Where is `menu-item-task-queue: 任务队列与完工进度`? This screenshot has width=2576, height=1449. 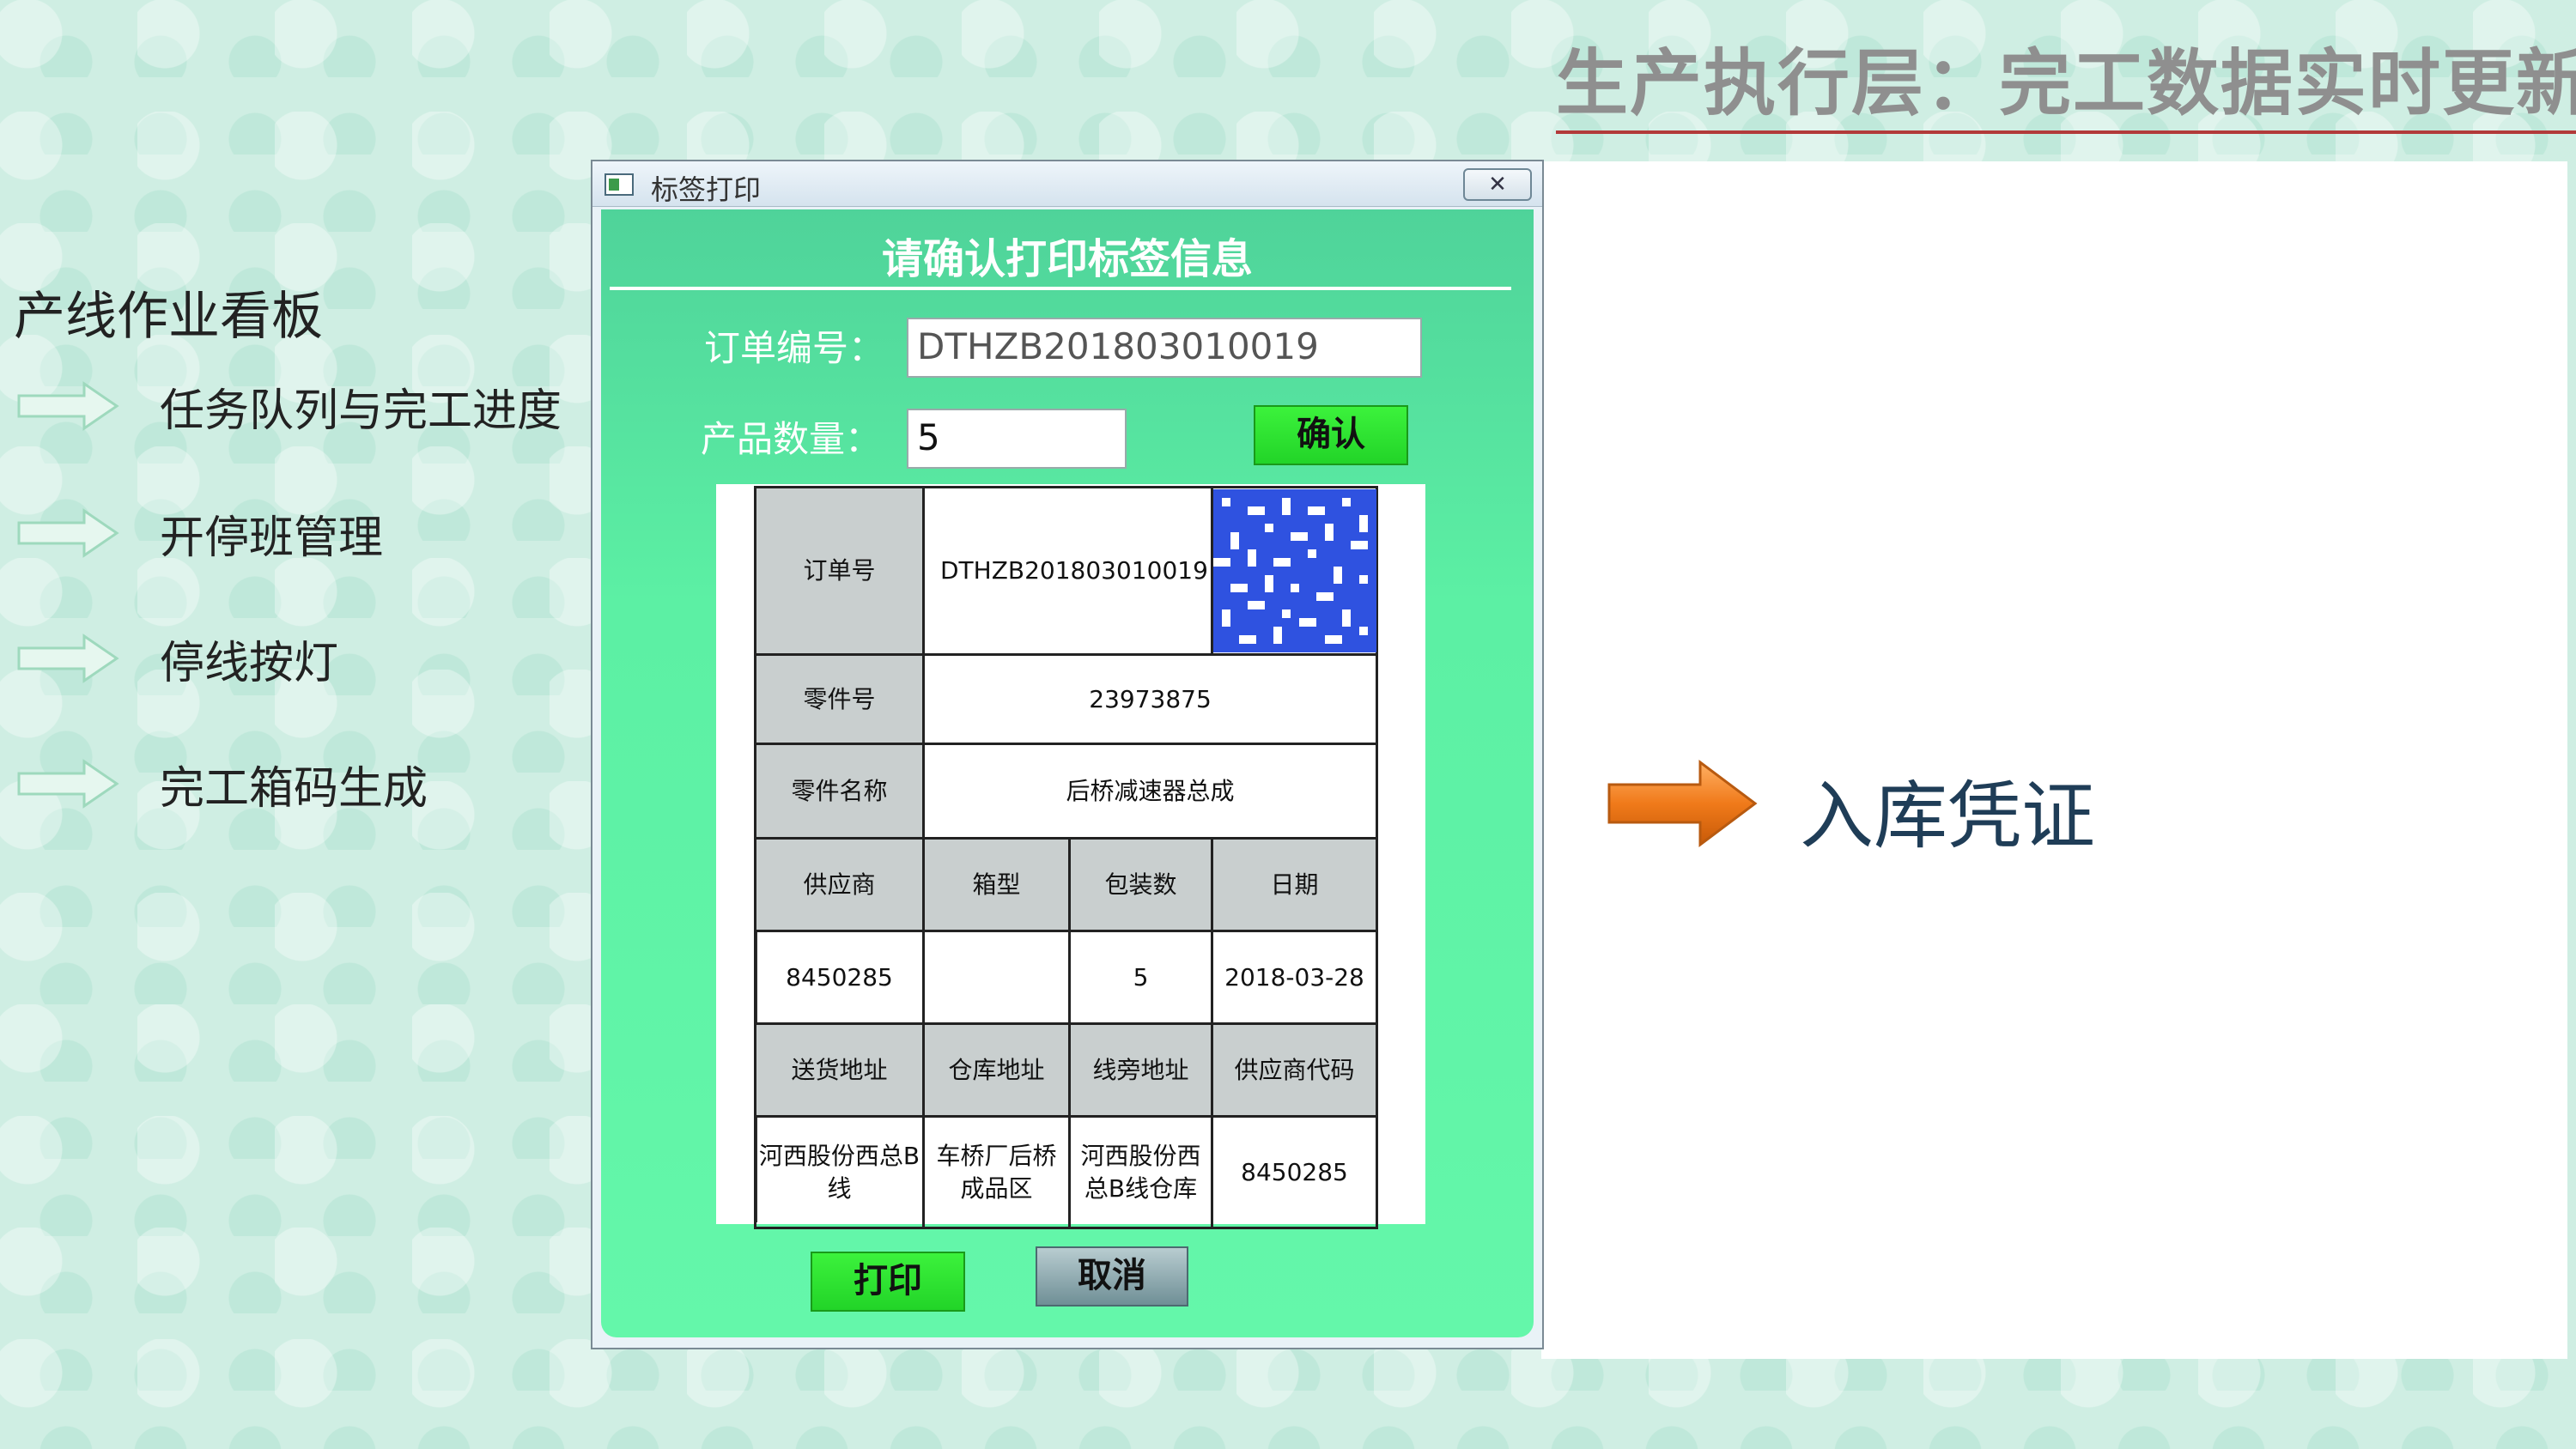
menu-item-task-queue: 任务队列与完工进度 is located at coordinates (290, 406).